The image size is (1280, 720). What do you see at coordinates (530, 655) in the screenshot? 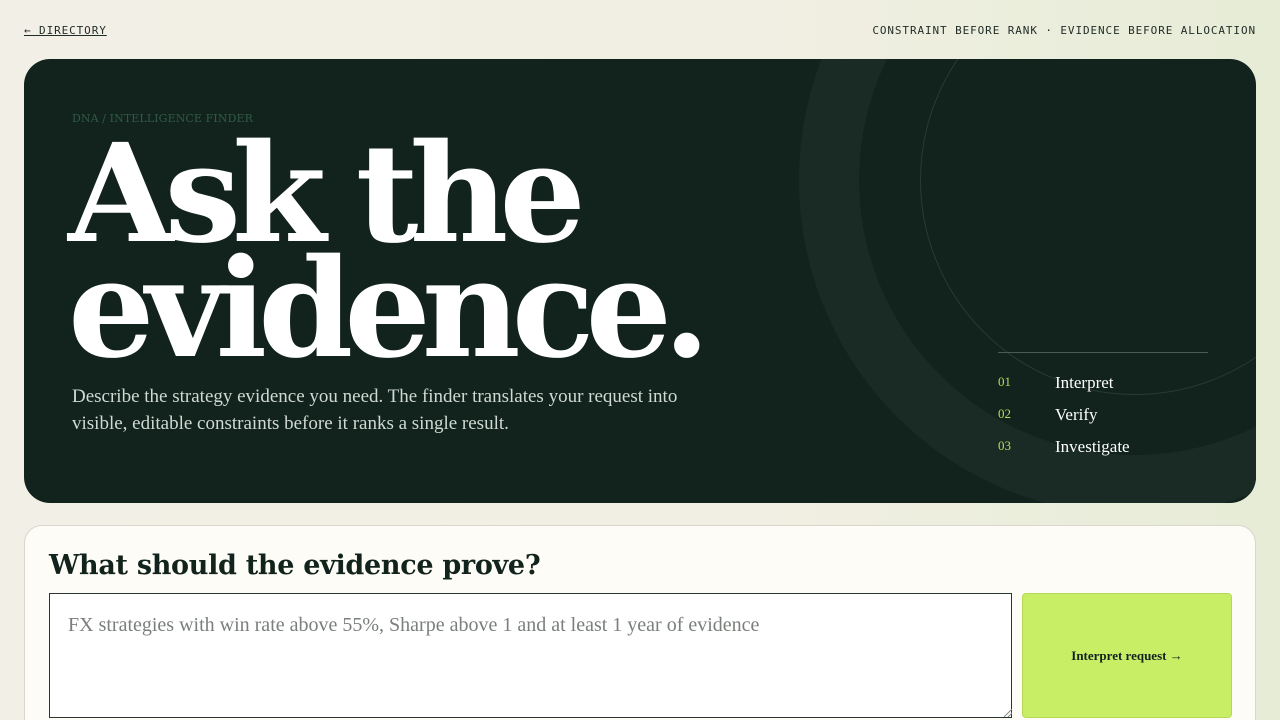
I see `query-textarea` at bounding box center [530, 655].